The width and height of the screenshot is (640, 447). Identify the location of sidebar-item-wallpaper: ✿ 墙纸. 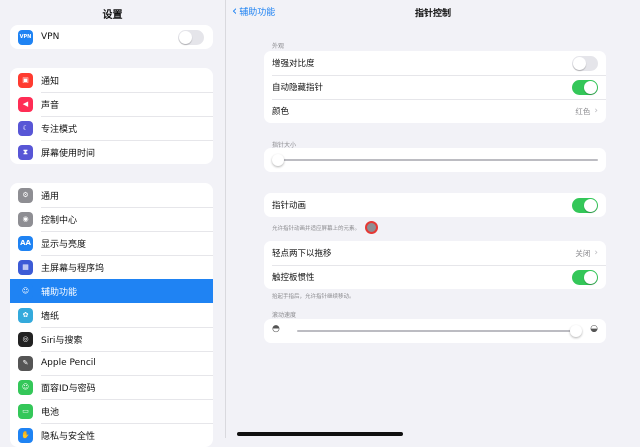
(111, 315).